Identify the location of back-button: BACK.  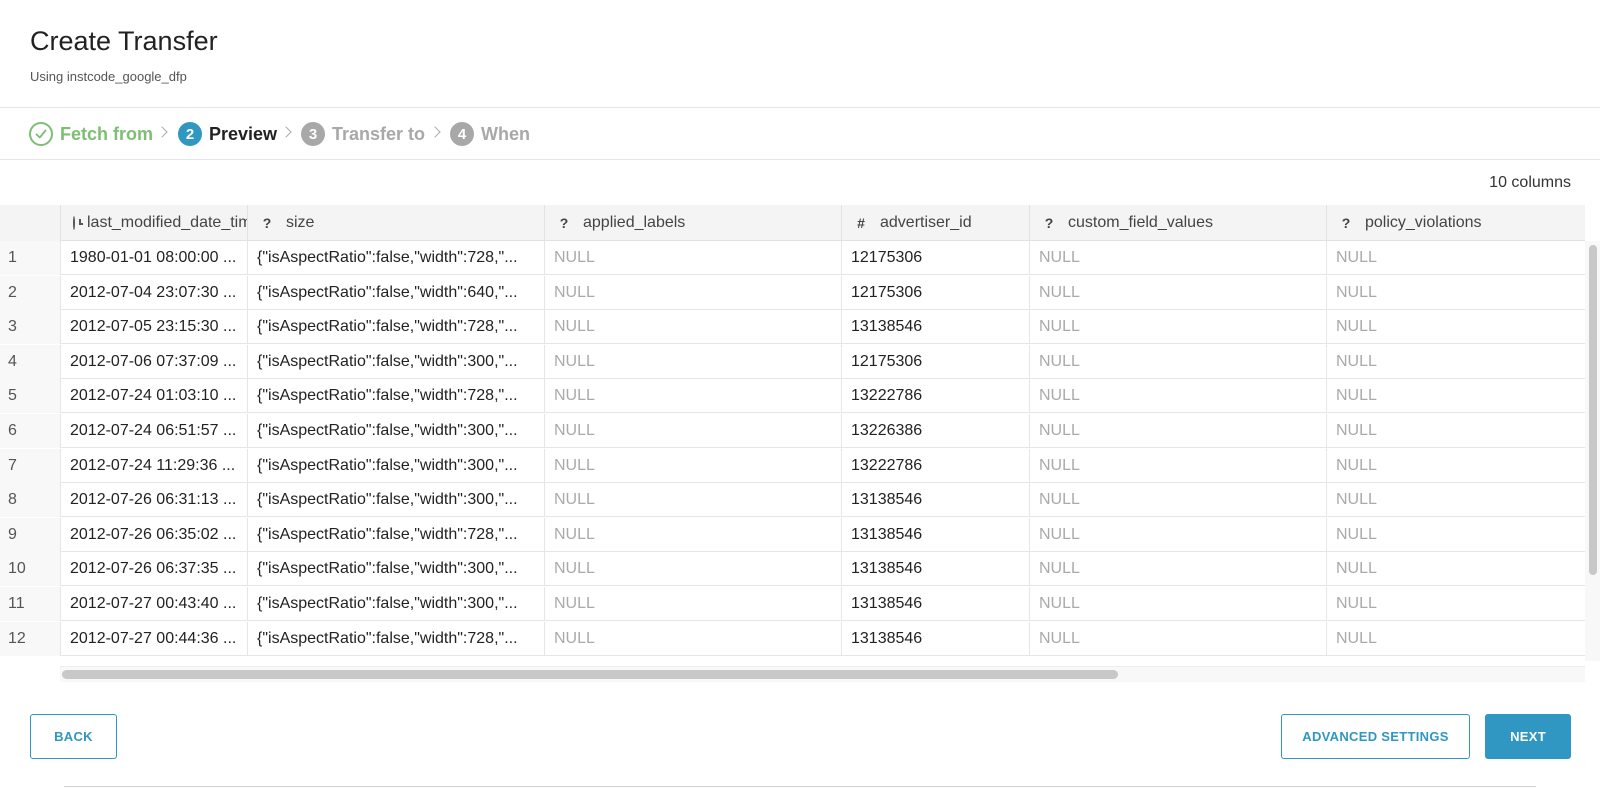
(73, 736).